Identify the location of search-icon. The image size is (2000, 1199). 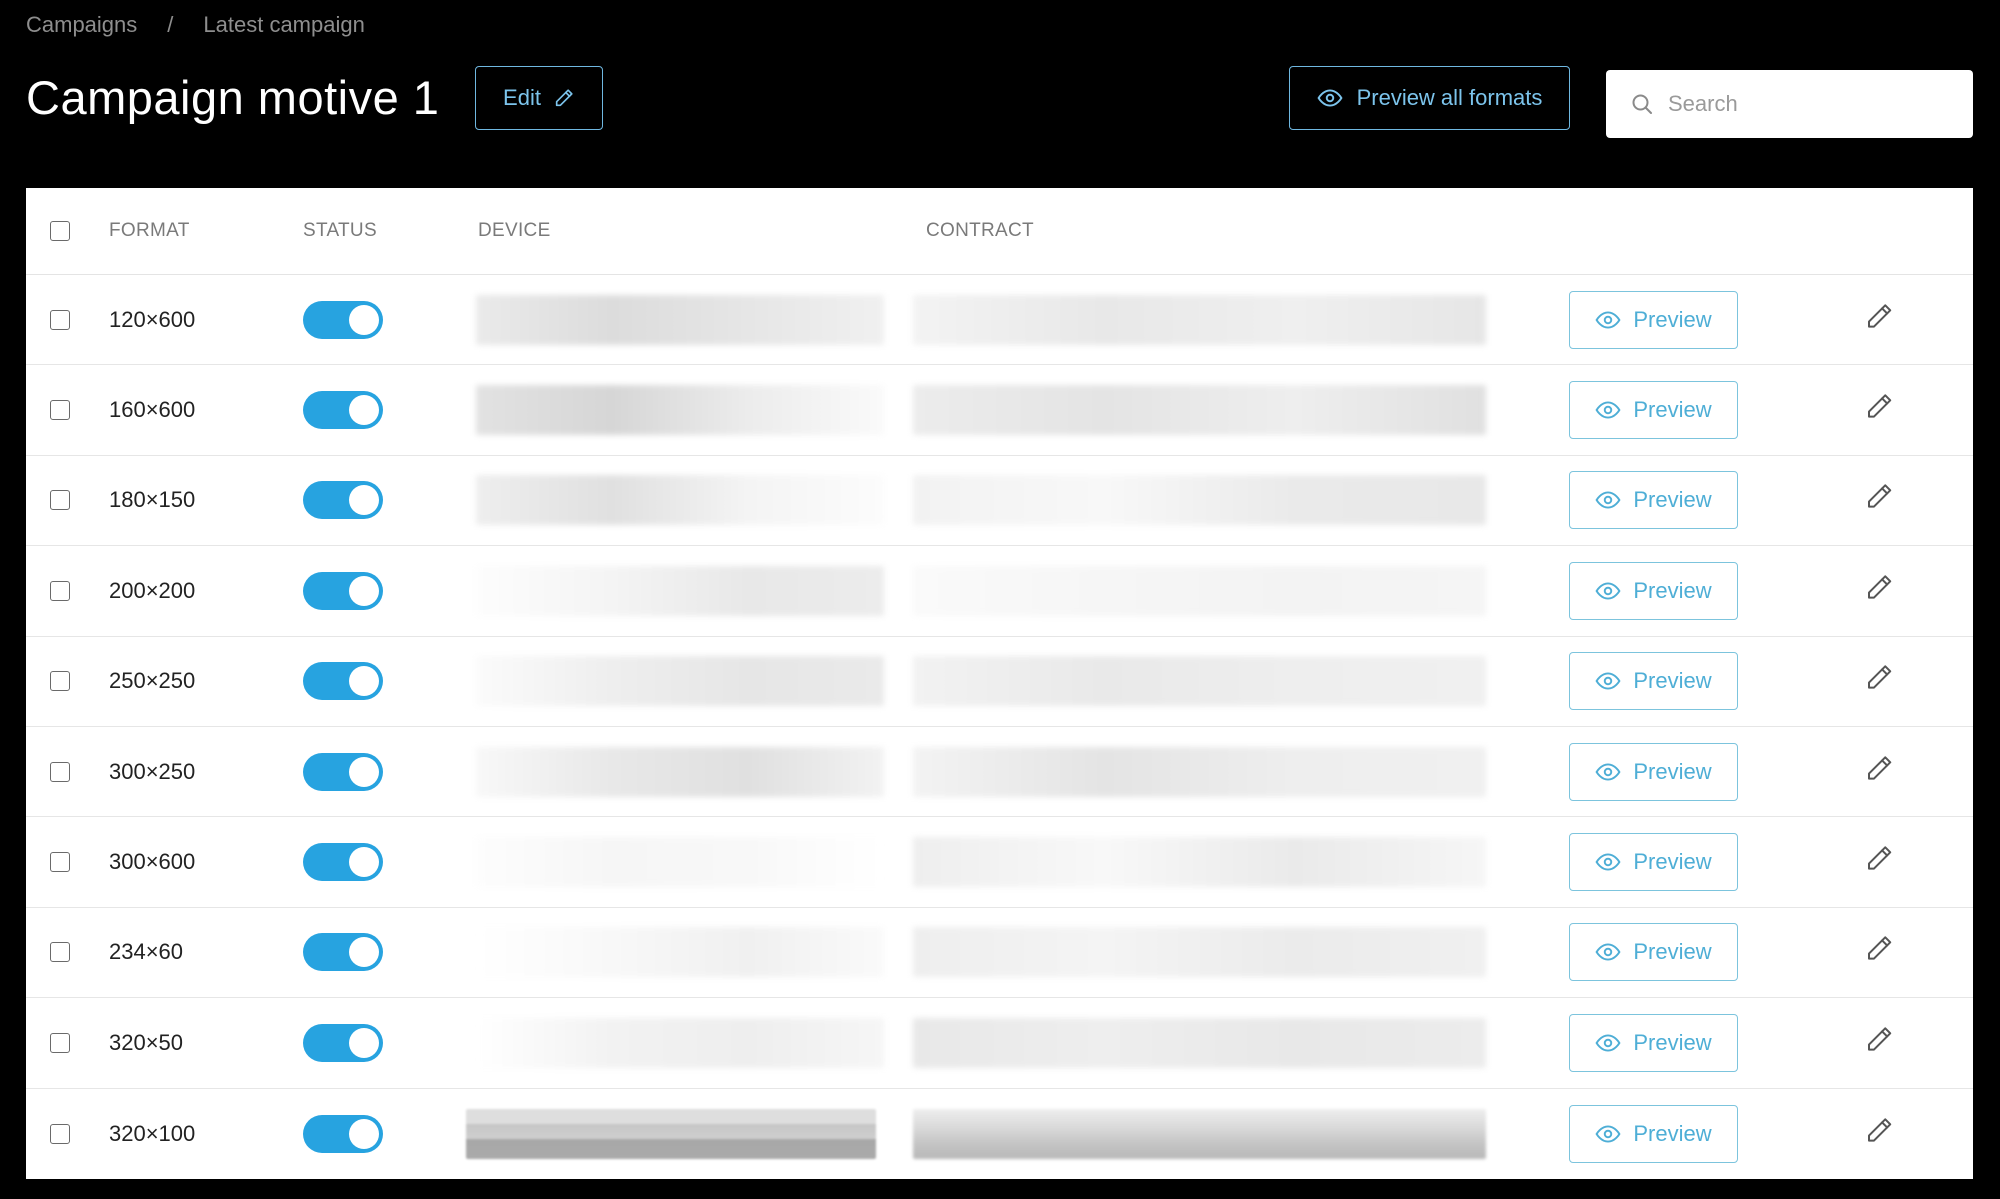
(1642, 104).